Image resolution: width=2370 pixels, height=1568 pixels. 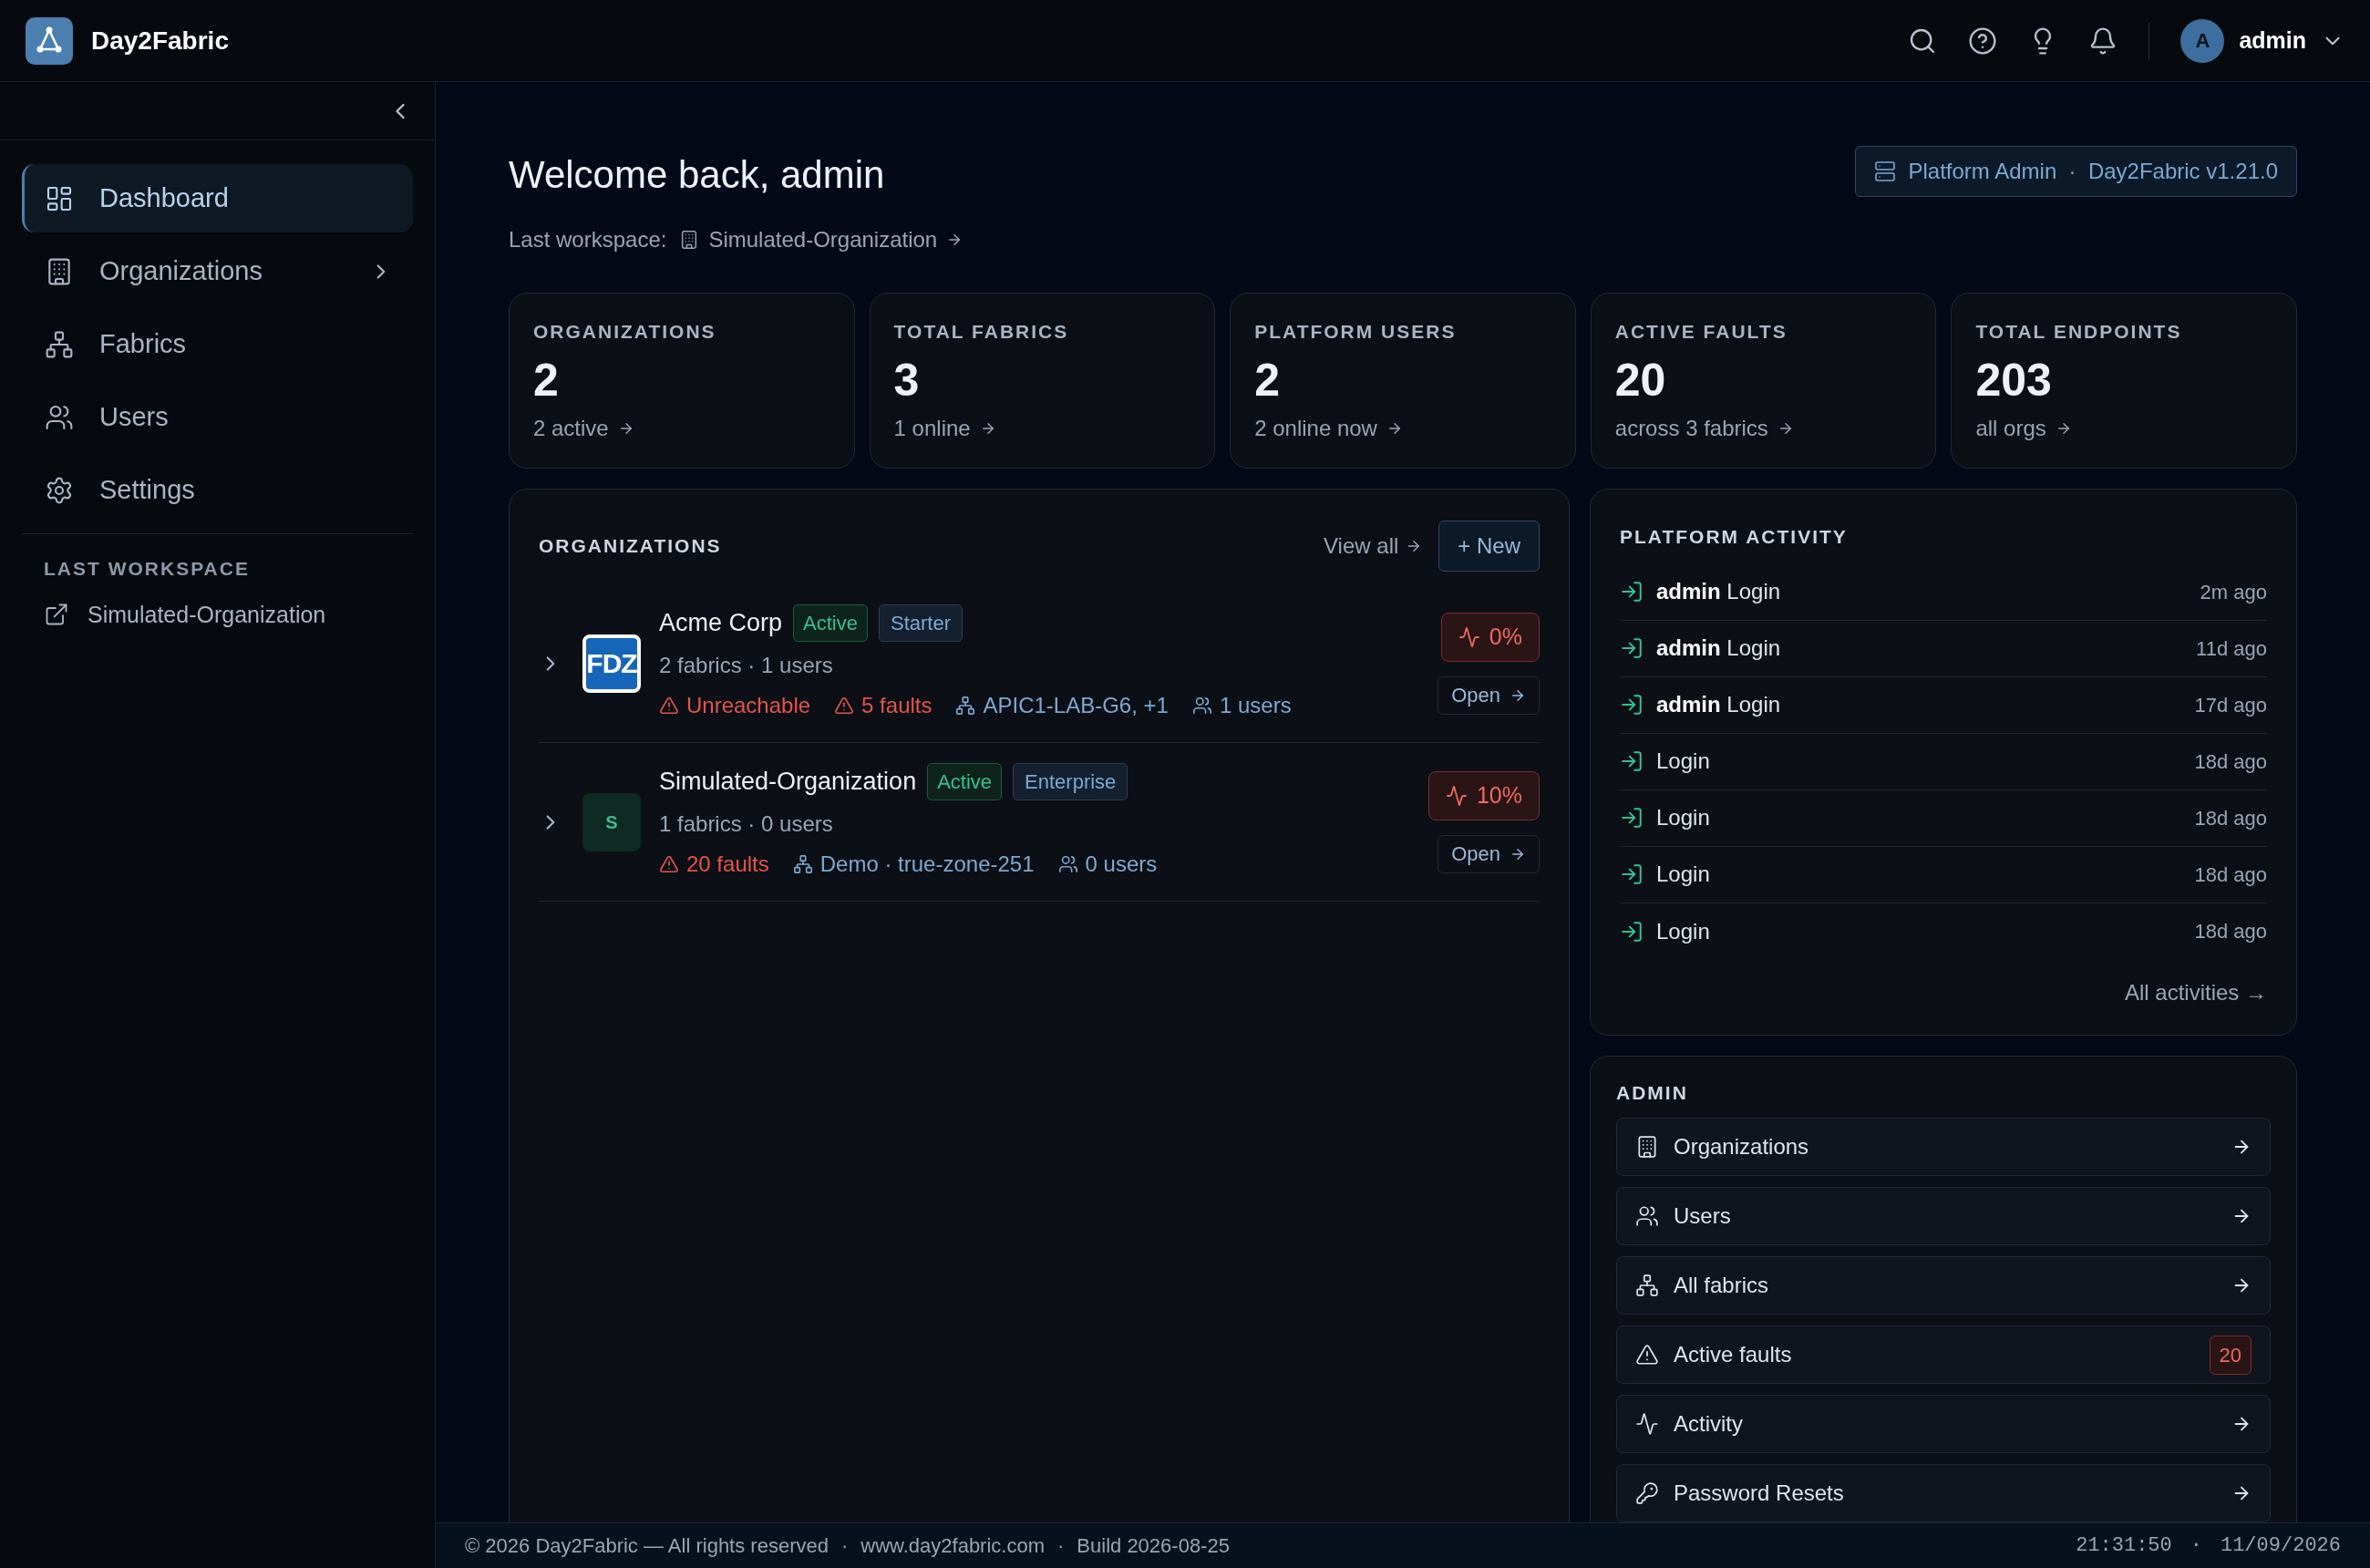 What do you see at coordinates (217, 490) in the screenshot?
I see `sidebar-item: Settings` at bounding box center [217, 490].